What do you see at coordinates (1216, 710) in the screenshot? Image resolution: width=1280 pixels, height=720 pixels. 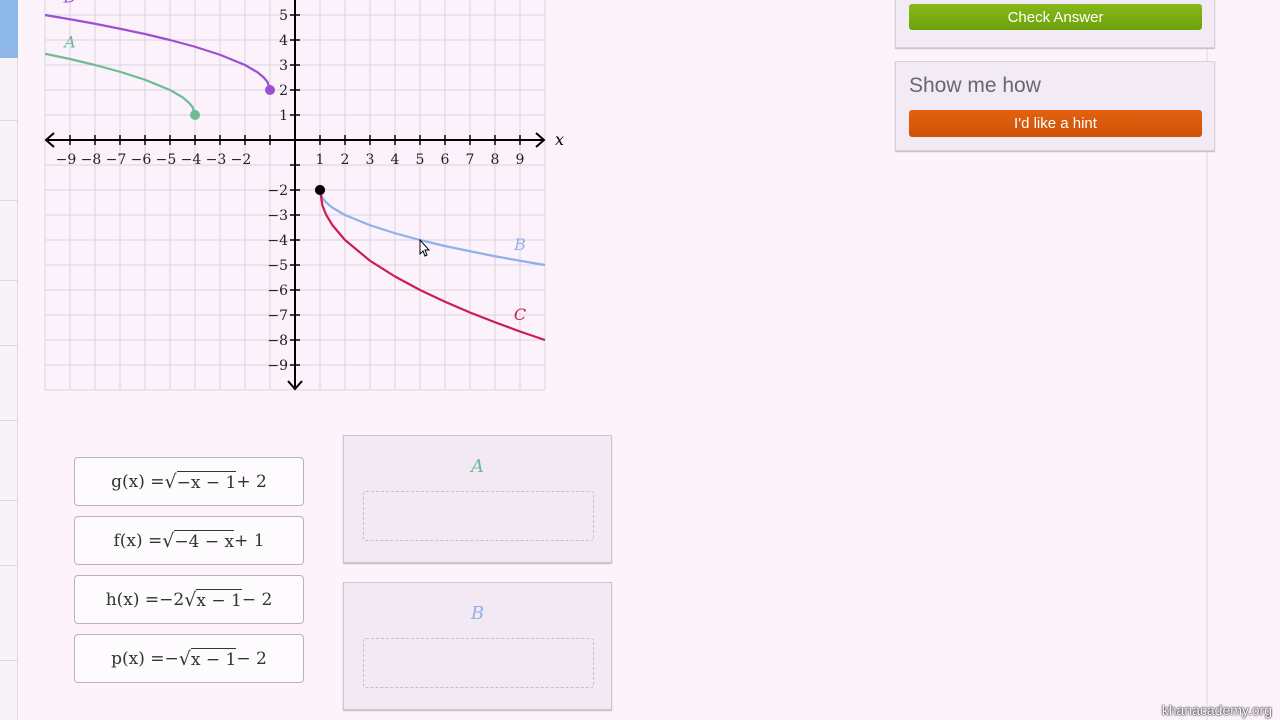 I see `watermark: khanacademy.org` at bounding box center [1216, 710].